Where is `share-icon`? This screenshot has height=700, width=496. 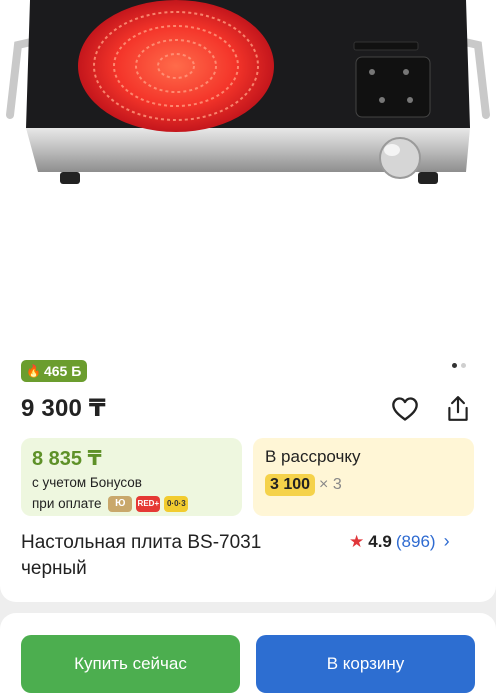
share-icon is located at coordinates (458, 408).